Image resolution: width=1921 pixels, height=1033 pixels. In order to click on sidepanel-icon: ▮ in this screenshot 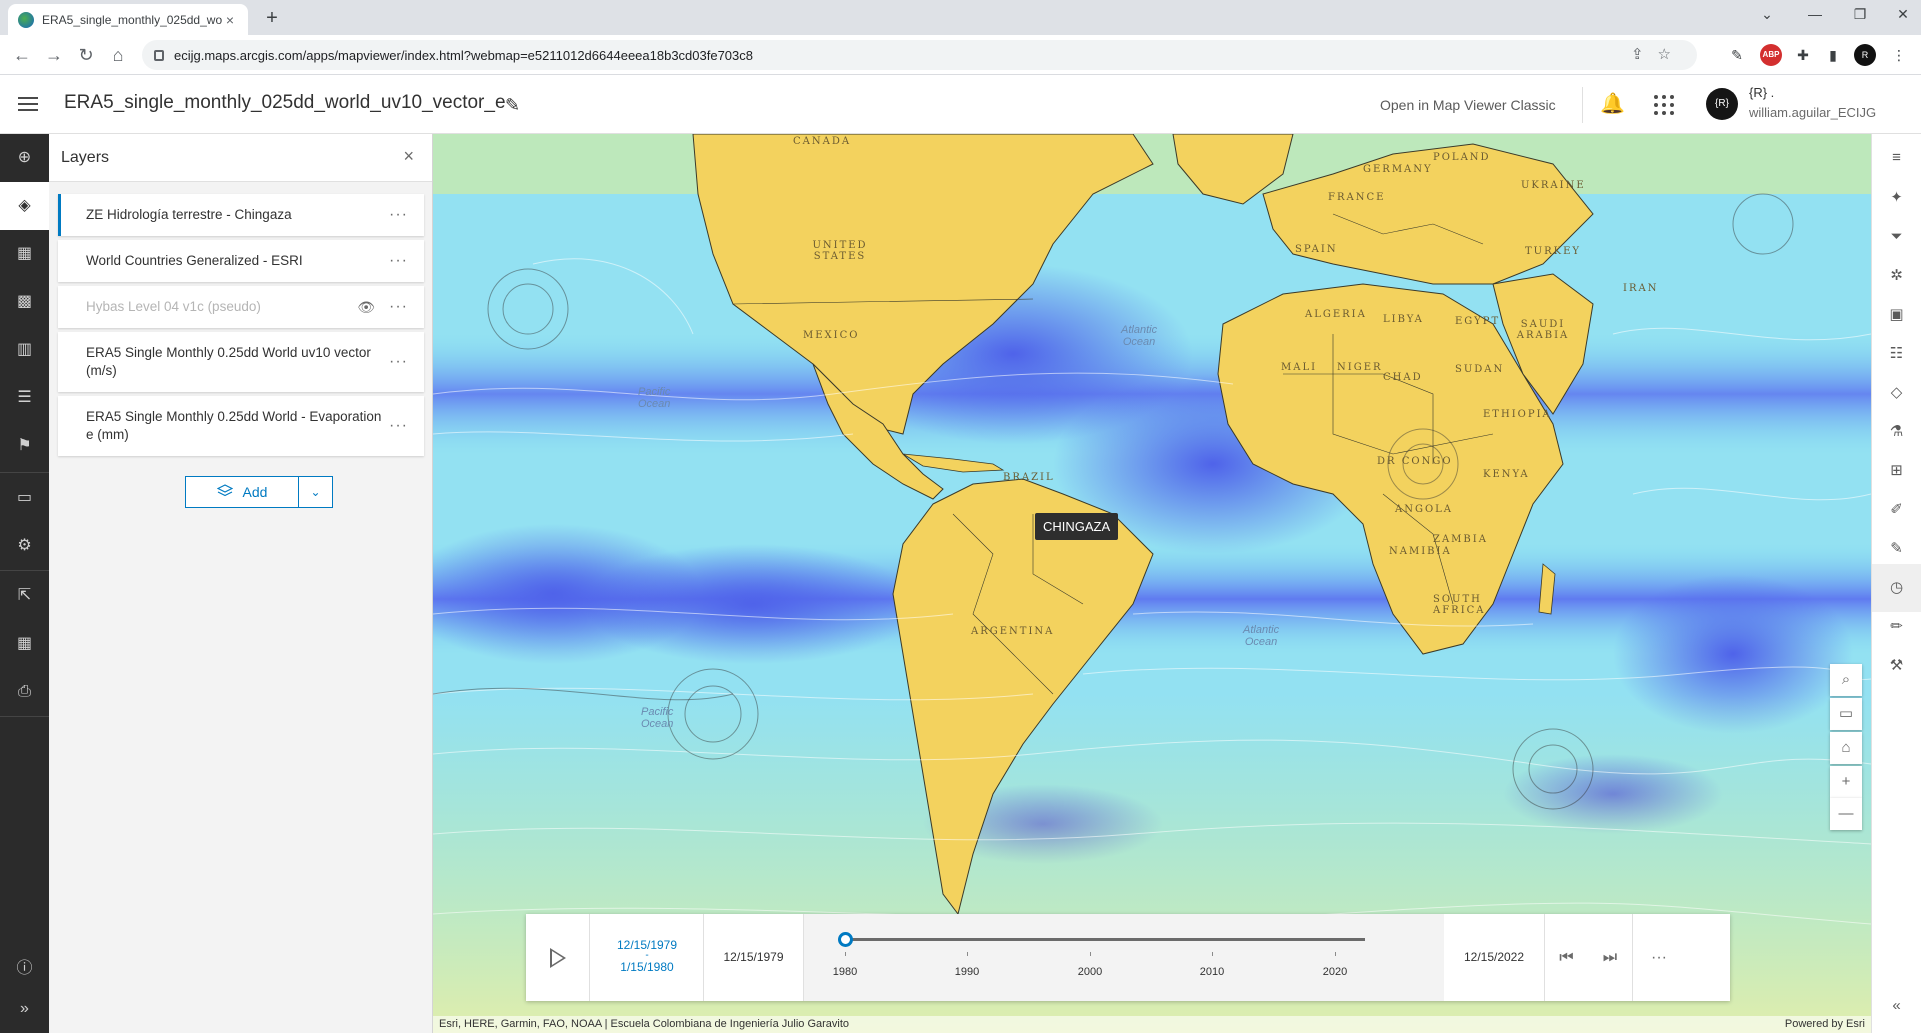, I will do `click(1833, 55)`.